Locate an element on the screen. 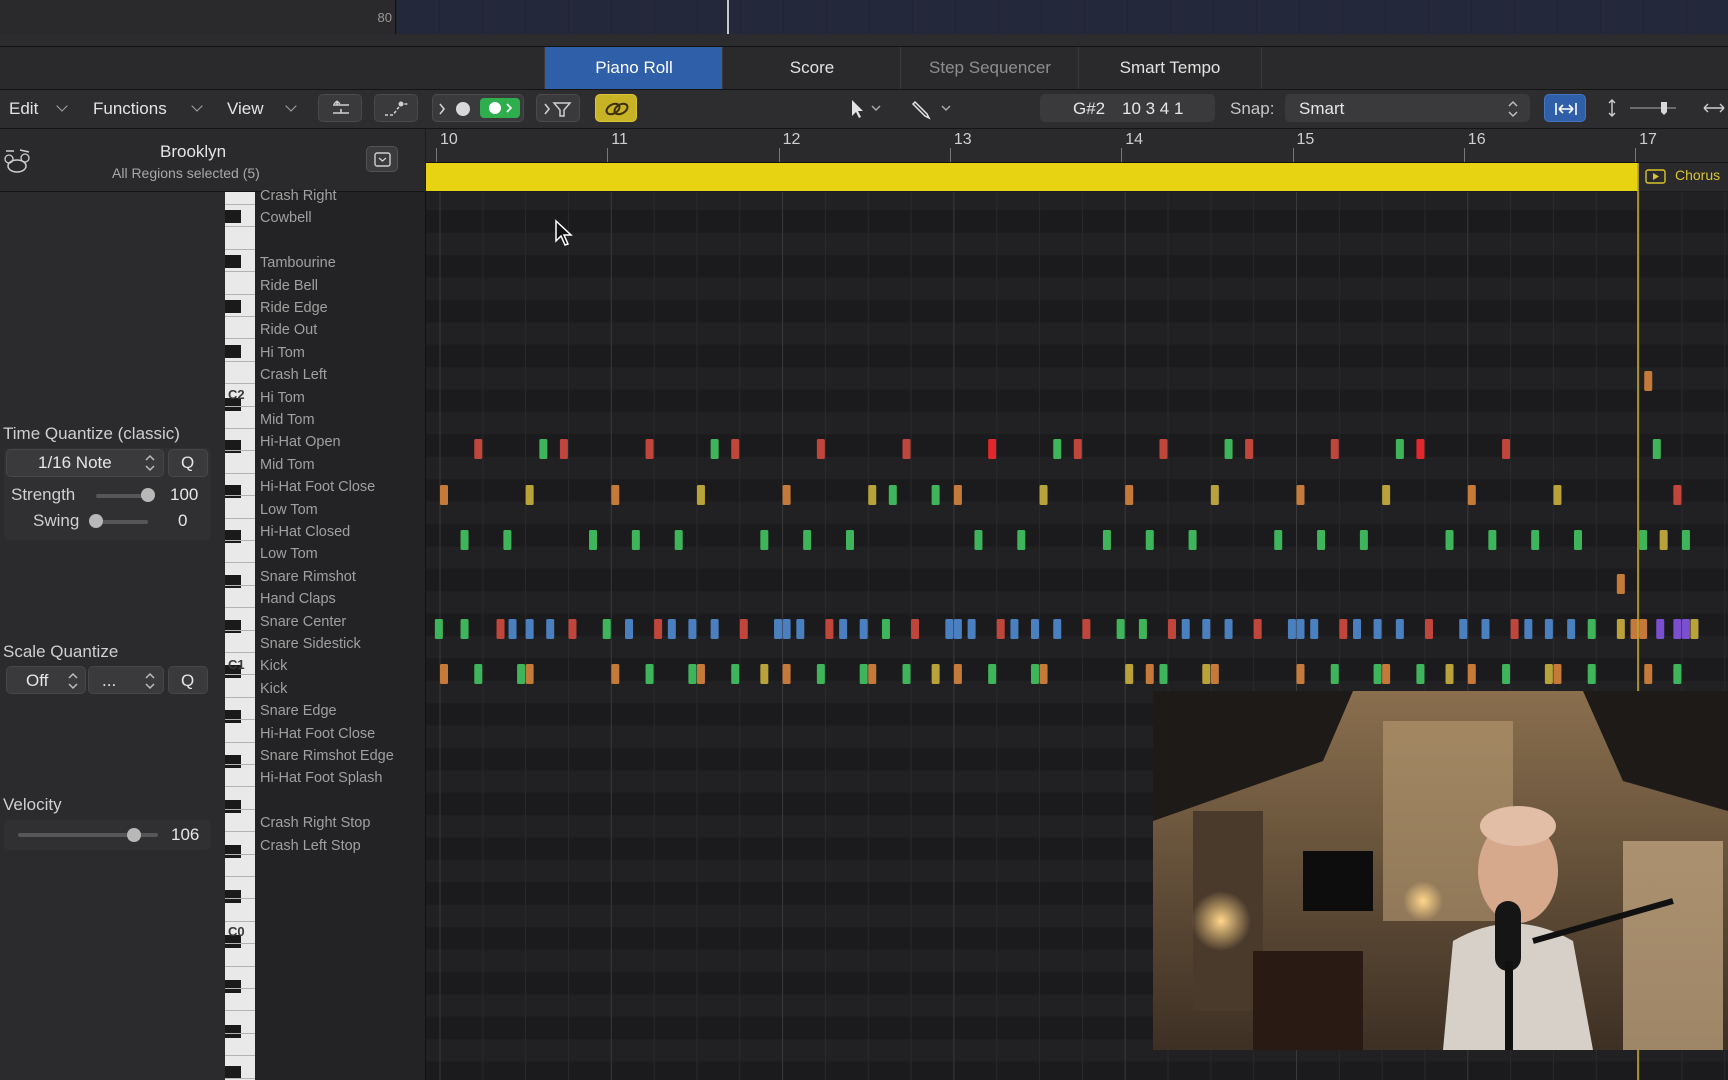 This screenshot has width=1728, height=1080. collapse-mode-button is located at coordinates (340, 108).